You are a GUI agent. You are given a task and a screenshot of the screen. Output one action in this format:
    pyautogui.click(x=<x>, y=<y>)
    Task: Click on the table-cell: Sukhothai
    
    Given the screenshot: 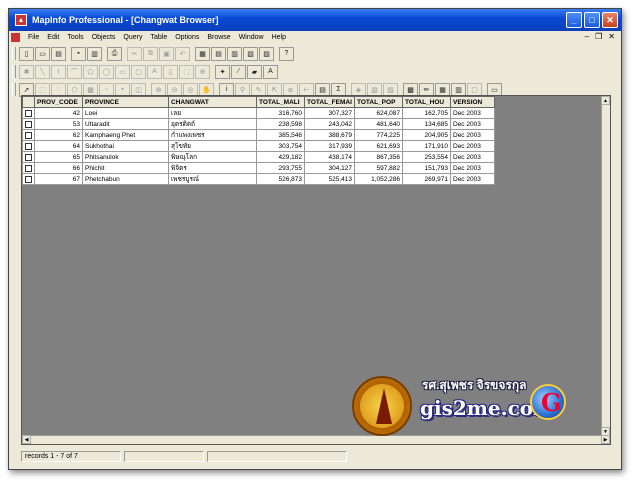 What is the action you would take?
    pyautogui.click(x=125, y=146)
    